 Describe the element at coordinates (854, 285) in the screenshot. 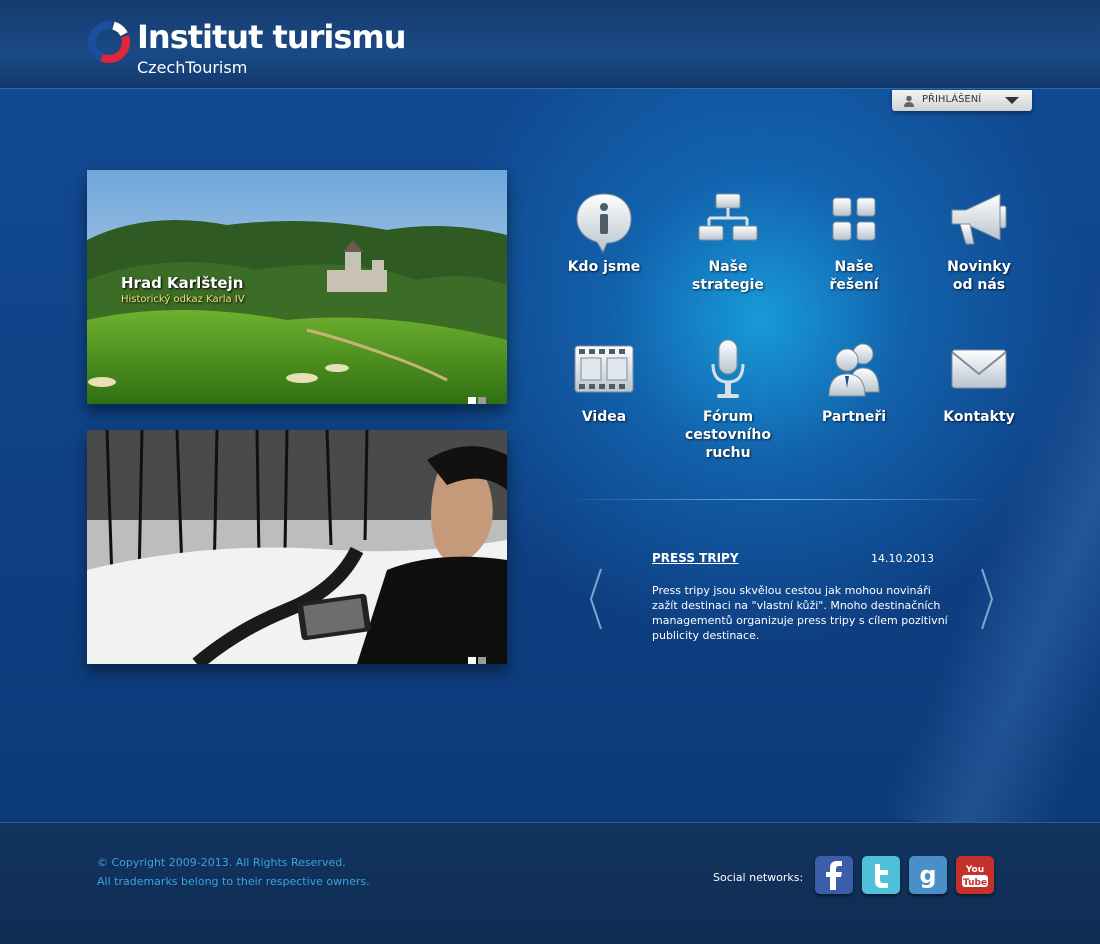

I see `tile-label-line: řešení` at that location.